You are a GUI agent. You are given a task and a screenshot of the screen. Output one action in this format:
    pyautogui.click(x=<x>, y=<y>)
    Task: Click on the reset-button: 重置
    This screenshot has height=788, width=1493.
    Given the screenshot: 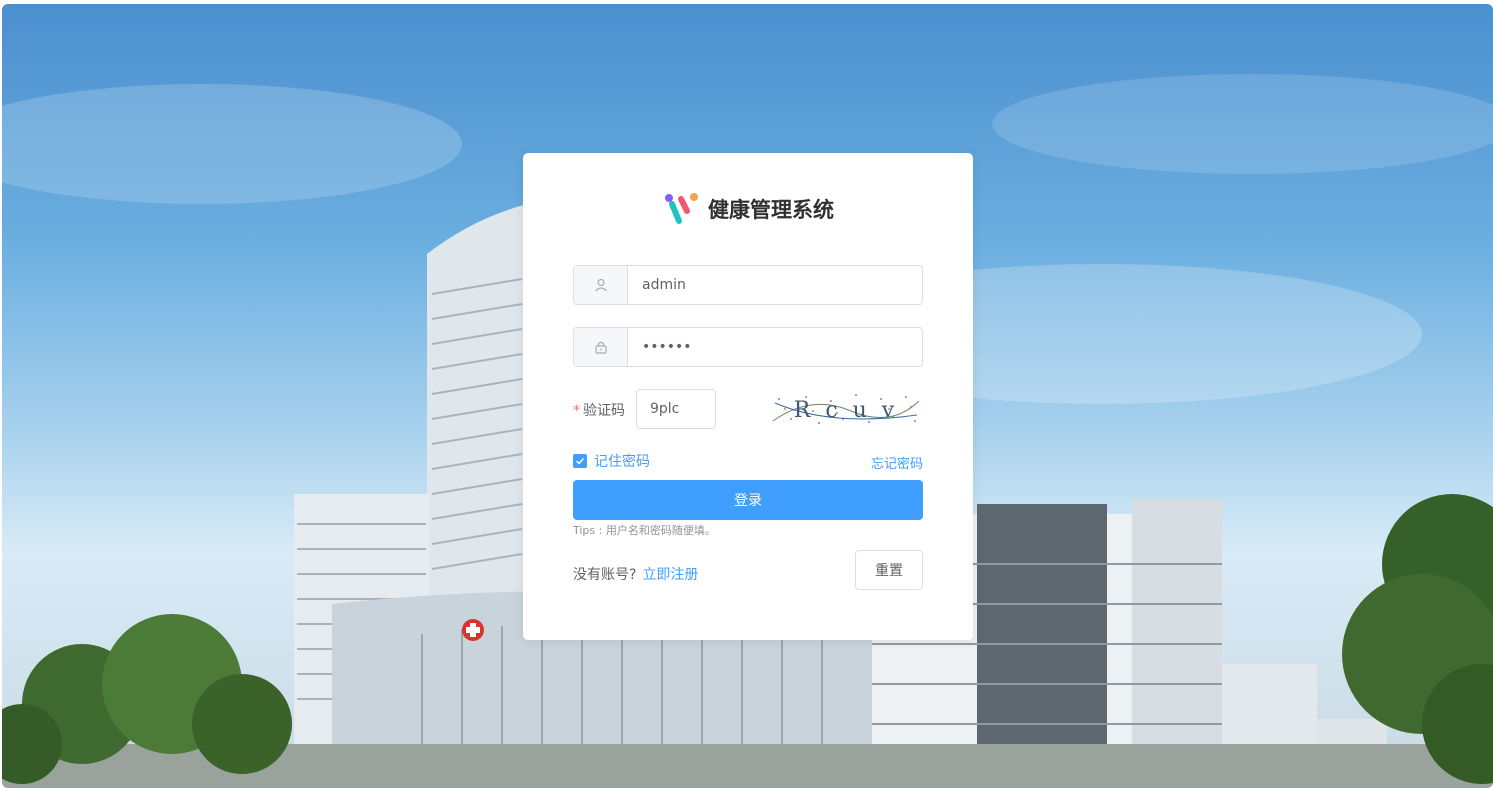 What is the action you would take?
    pyautogui.click(x=889, y=570)
    